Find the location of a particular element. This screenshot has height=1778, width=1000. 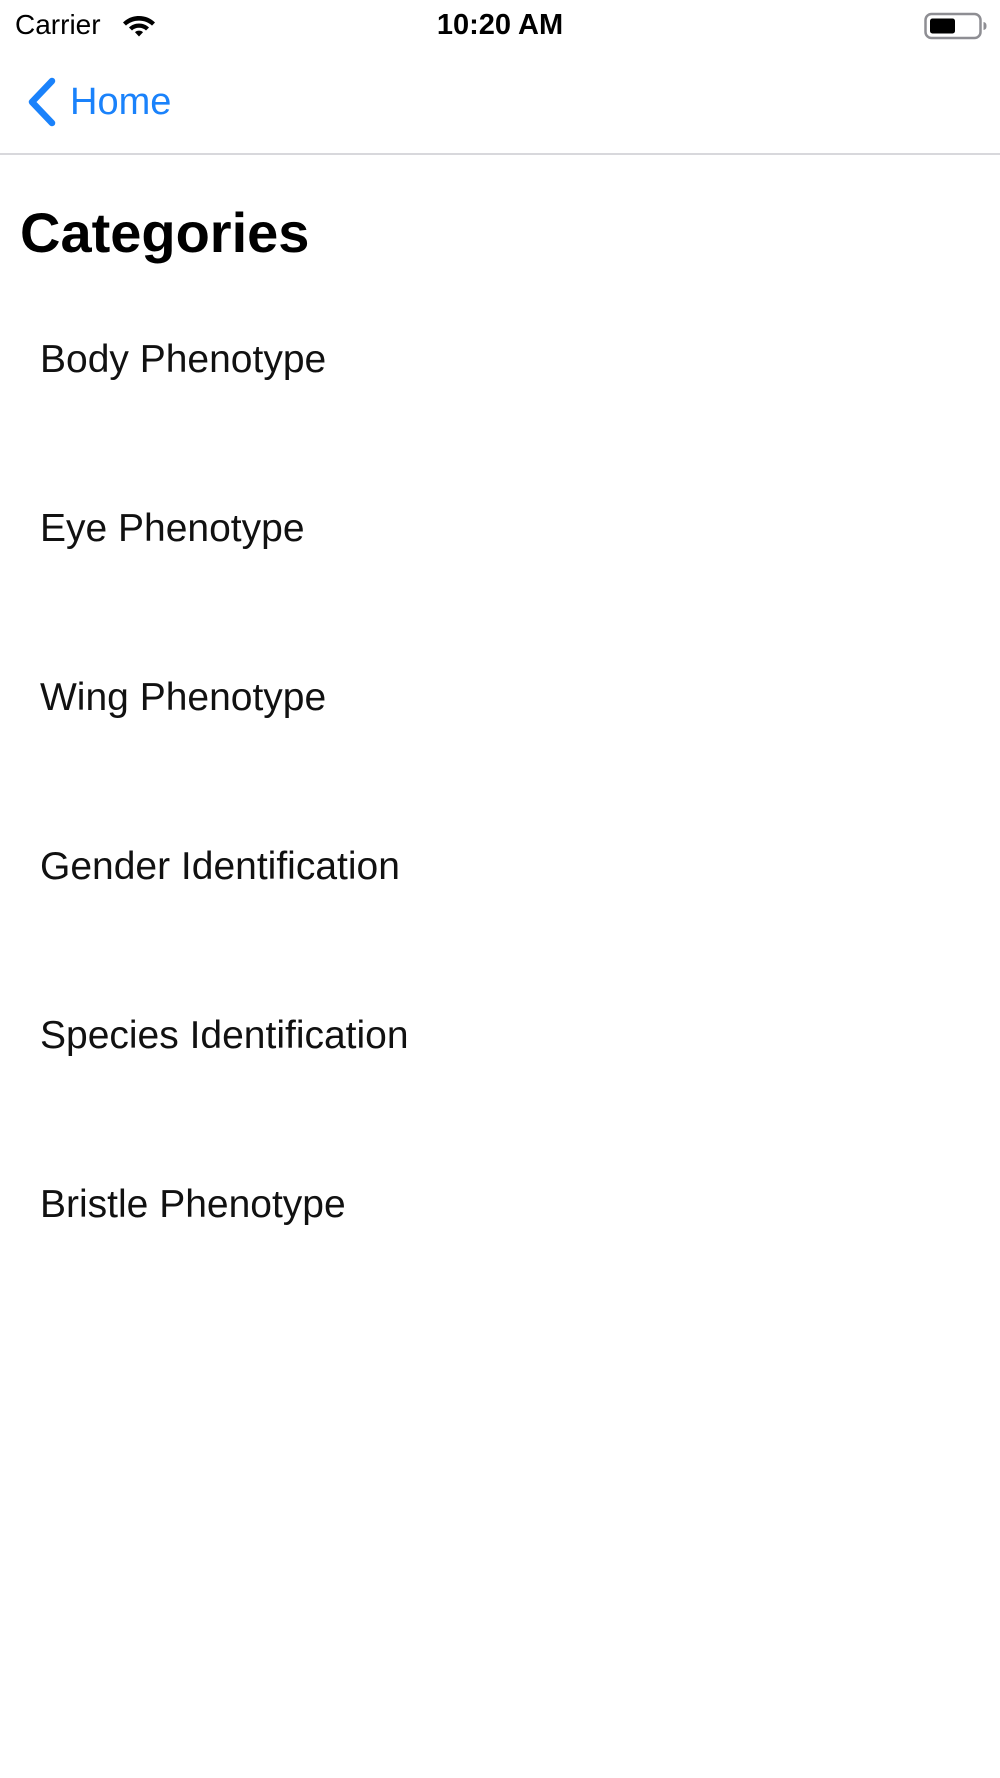

category-item-gender-identification: Gender Identification is located at coordinates (500, 889).